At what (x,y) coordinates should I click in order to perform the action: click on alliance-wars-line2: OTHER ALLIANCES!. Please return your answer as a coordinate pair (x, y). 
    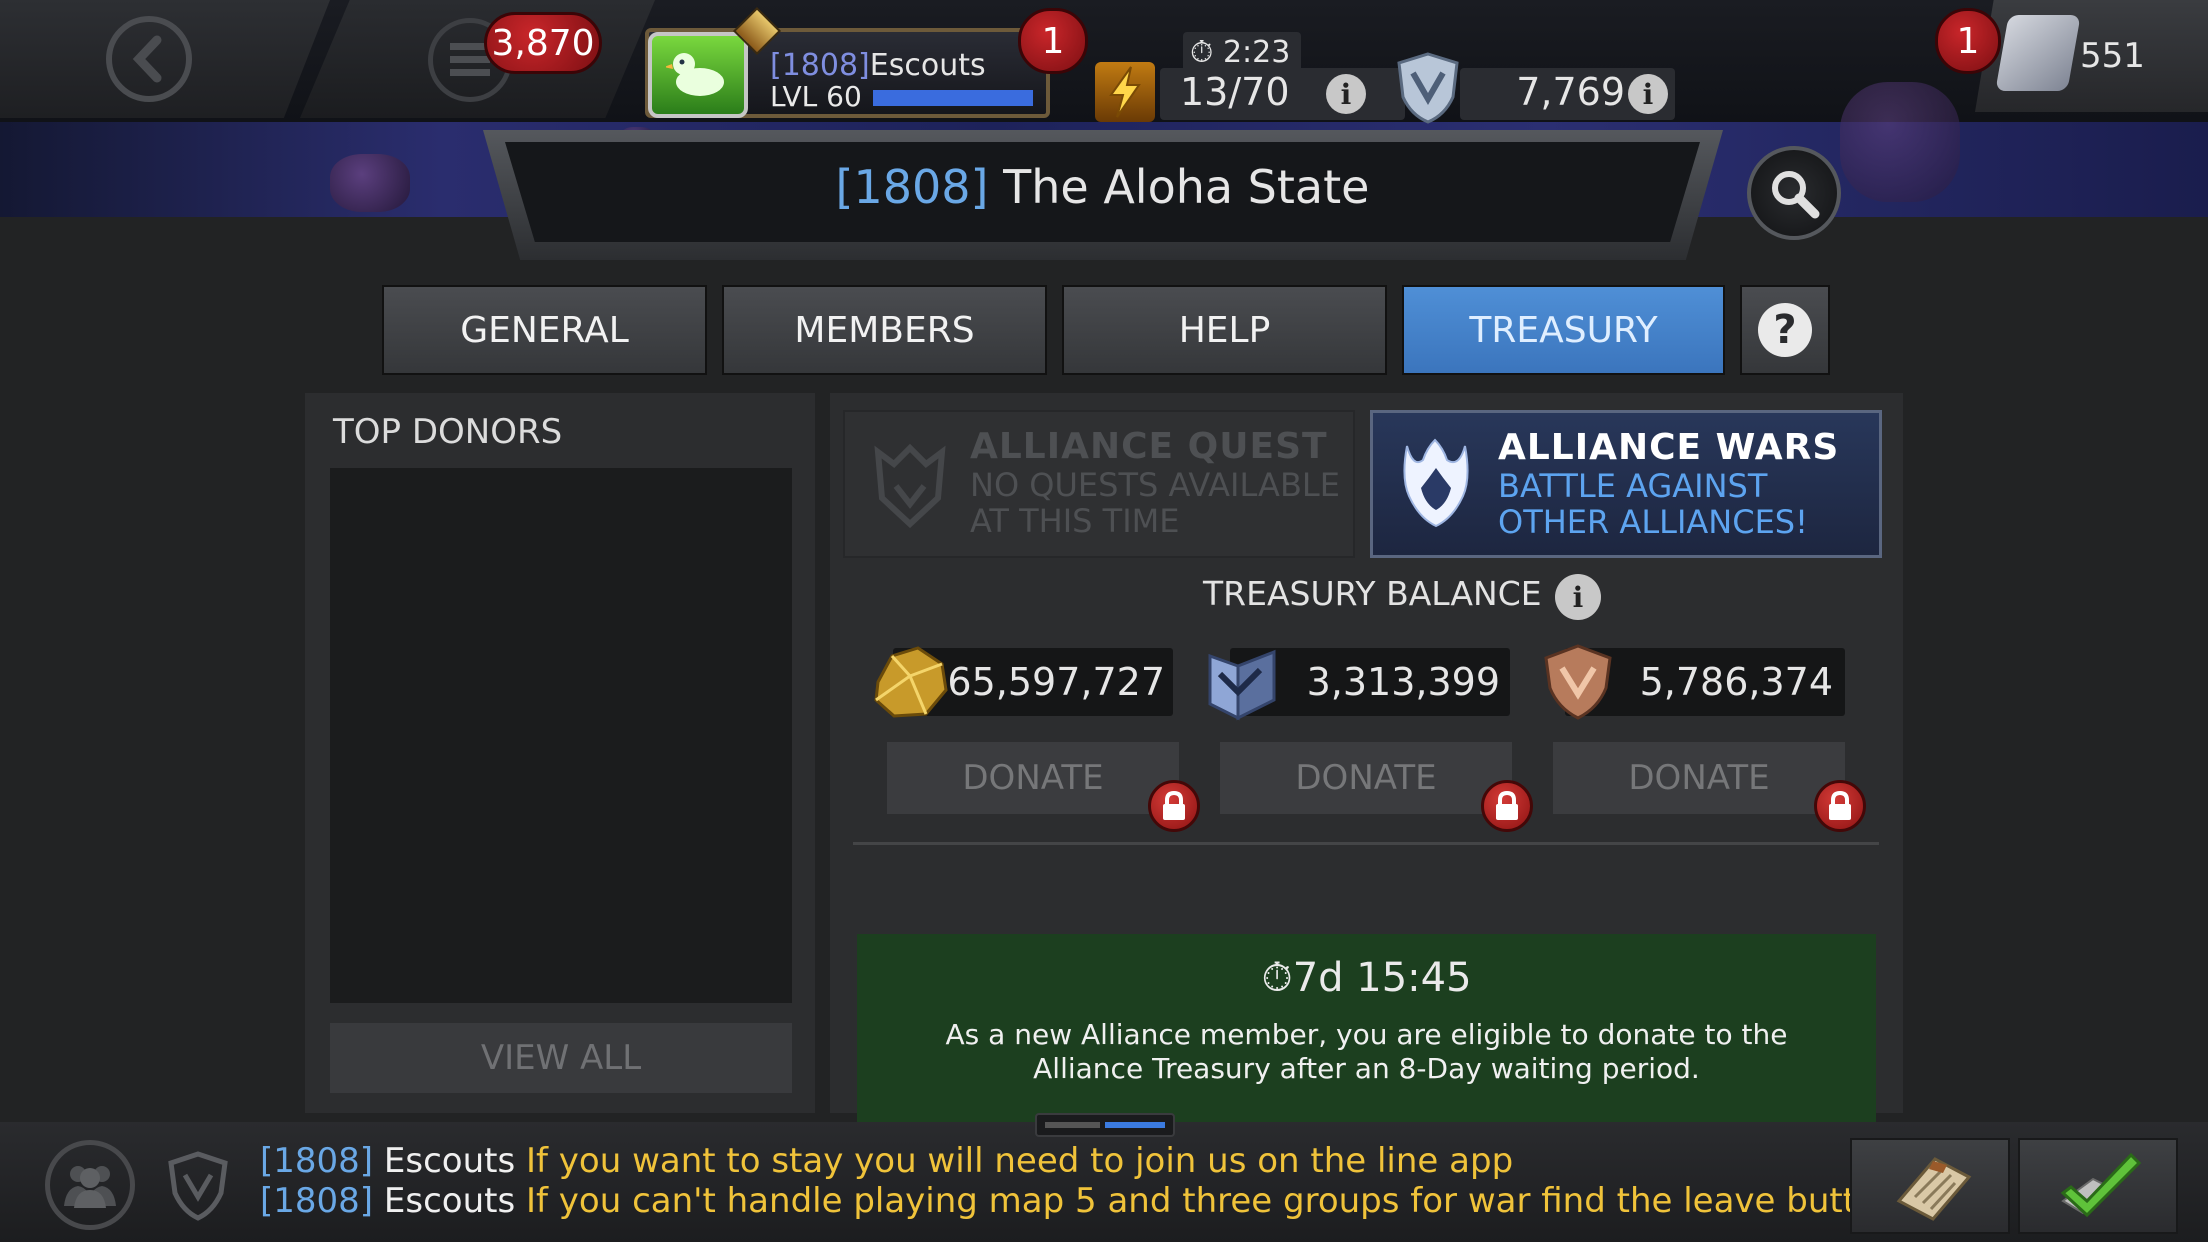
    Looking at the image, I should click on (1653, 522).